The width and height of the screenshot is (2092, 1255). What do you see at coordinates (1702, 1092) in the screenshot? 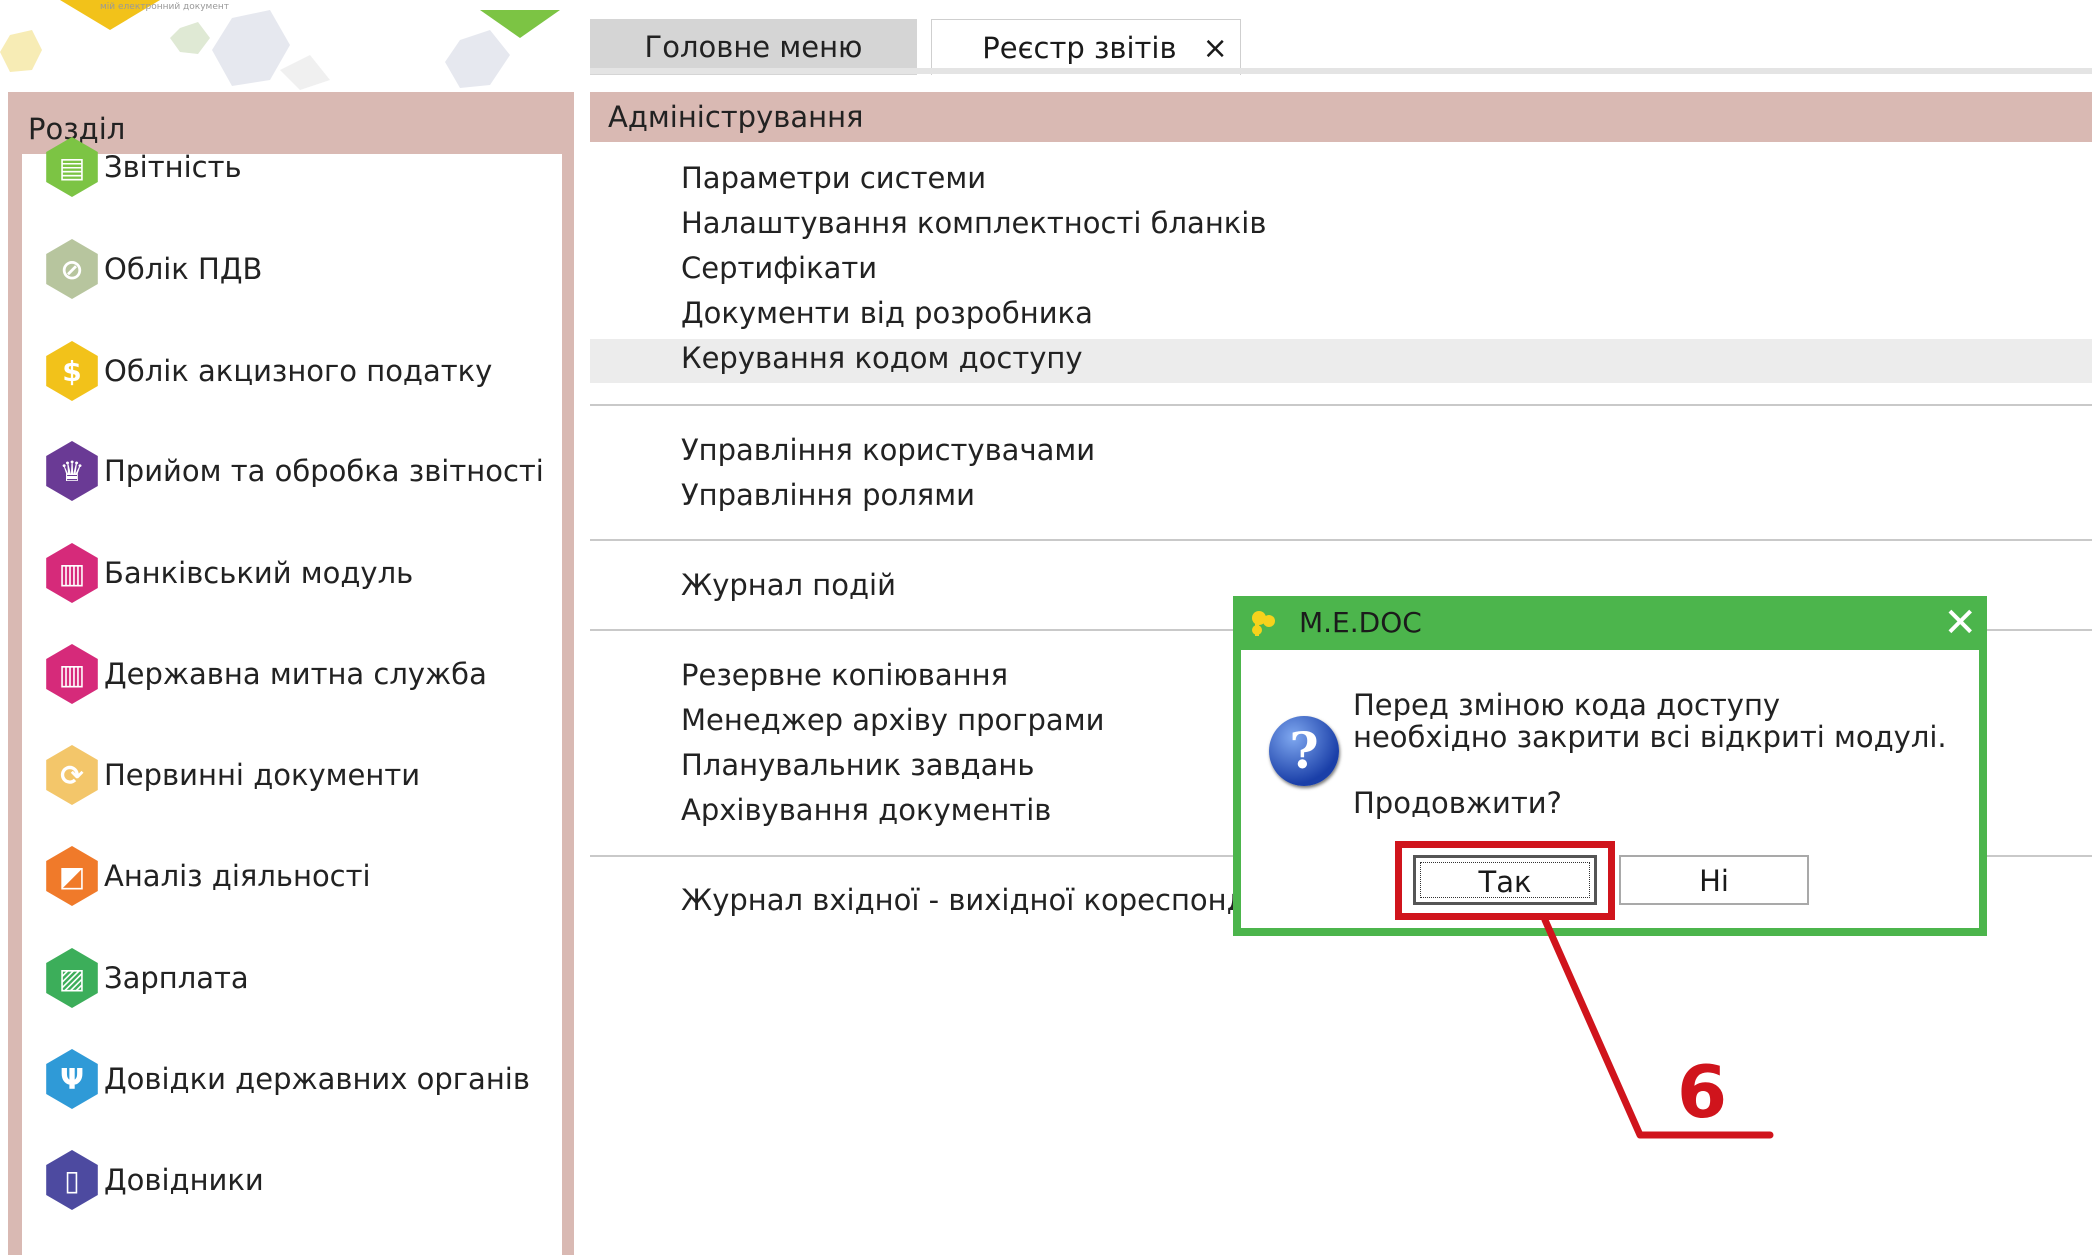
I see `annotation-step-number: 6` at bounding box center [1702, 1092].